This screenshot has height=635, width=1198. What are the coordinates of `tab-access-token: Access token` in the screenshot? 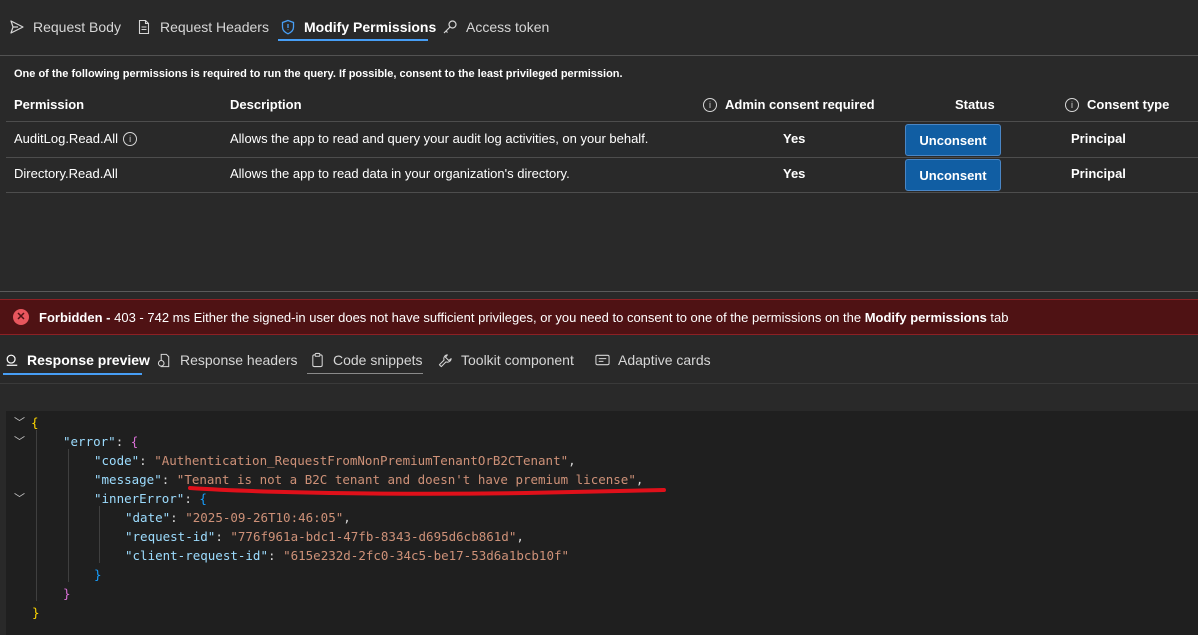 It's located at (495, 27).